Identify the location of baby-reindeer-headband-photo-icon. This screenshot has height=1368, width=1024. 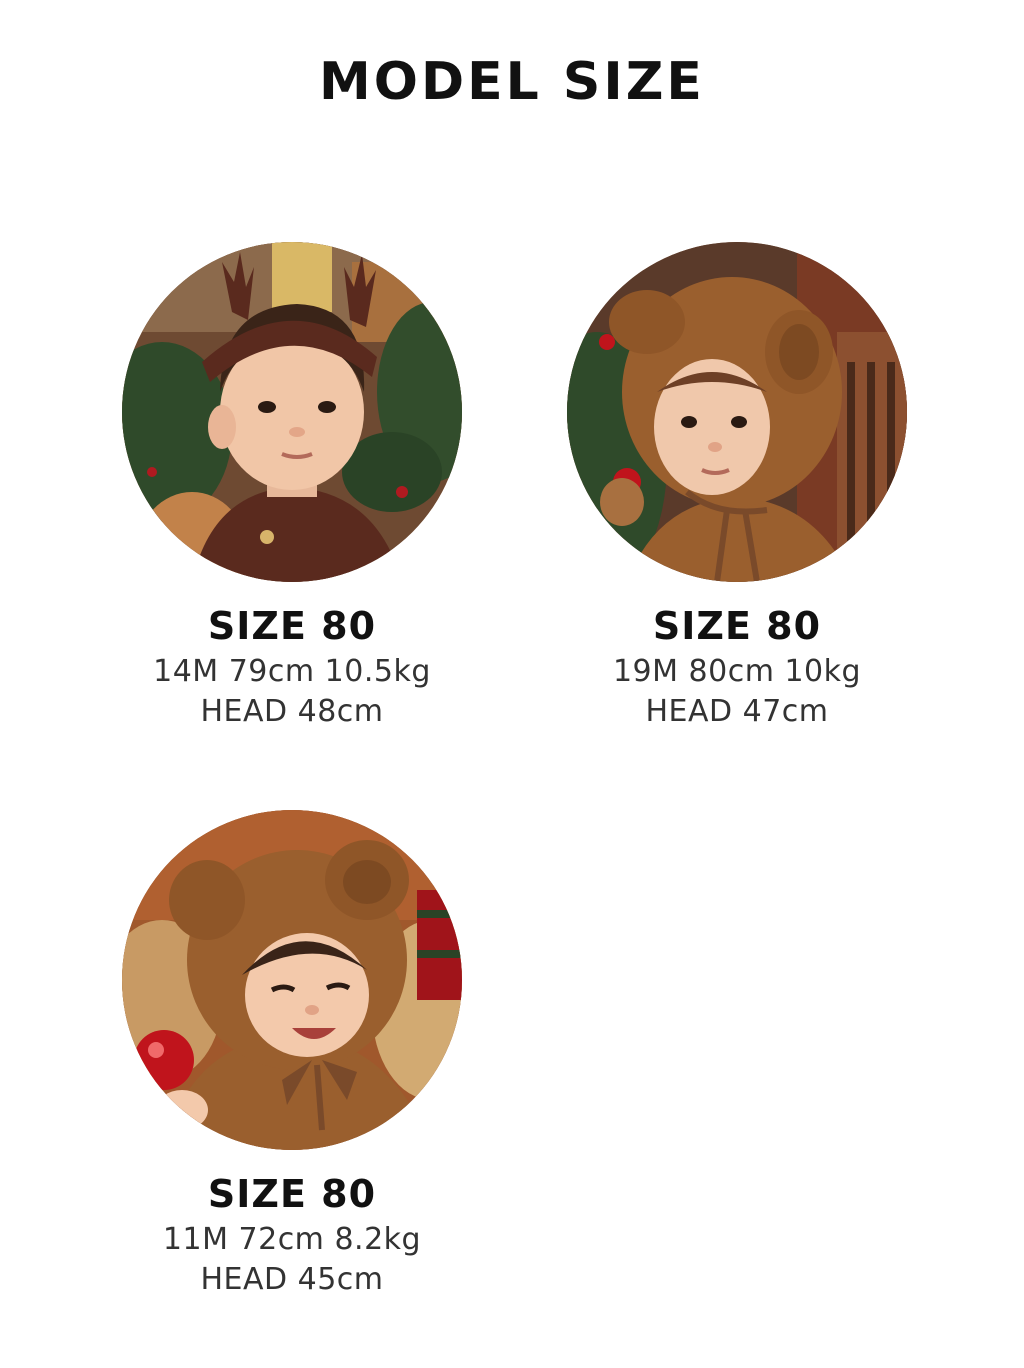
(292, 412).